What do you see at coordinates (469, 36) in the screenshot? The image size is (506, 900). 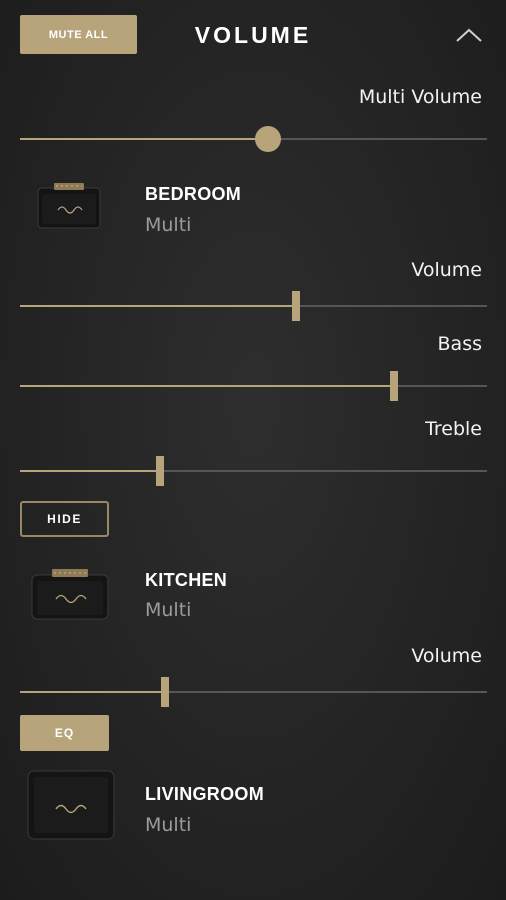 I see `collapse-chevron-up-icon` at bounding box center [469, 36].